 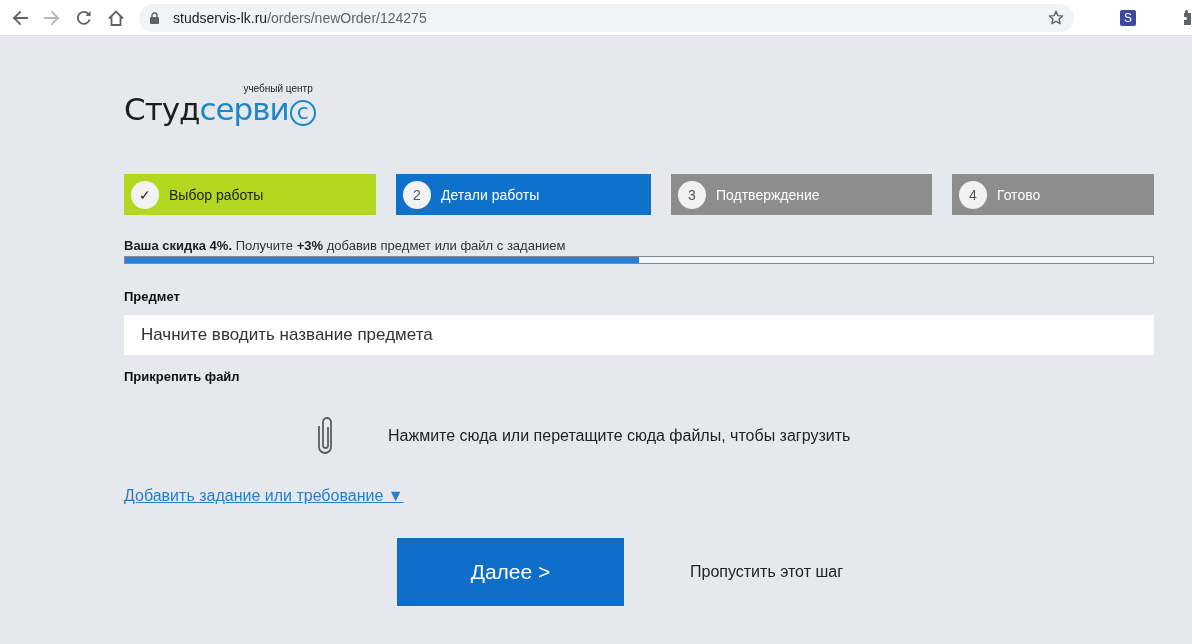 I want to click on subject-input: Начните вводить название предмета, so click(x=639, y=335).